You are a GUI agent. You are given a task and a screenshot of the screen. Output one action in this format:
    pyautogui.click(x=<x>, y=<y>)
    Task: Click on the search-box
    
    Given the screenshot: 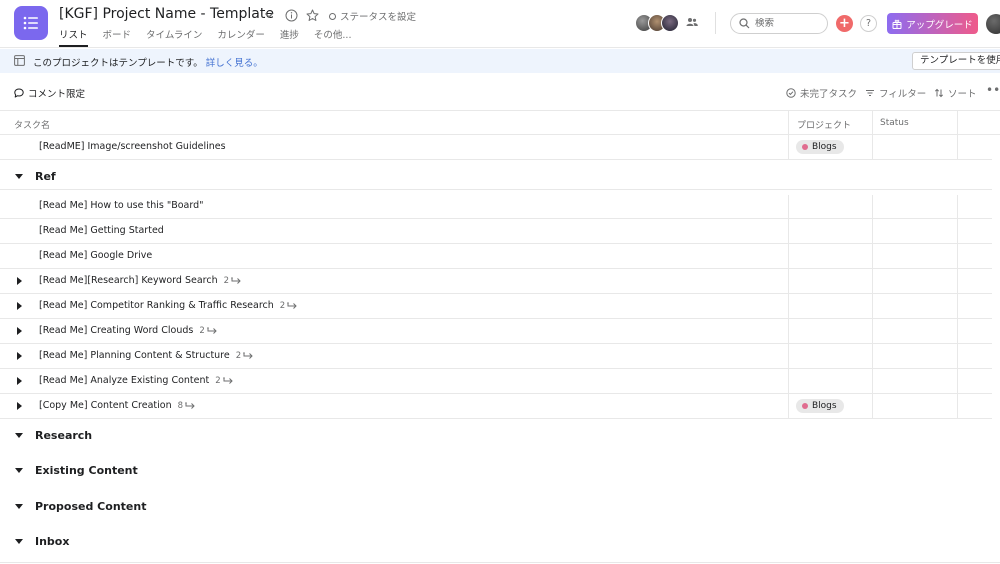 What is the action you would take?
    pyautogui.click(x=779, y=23)
    